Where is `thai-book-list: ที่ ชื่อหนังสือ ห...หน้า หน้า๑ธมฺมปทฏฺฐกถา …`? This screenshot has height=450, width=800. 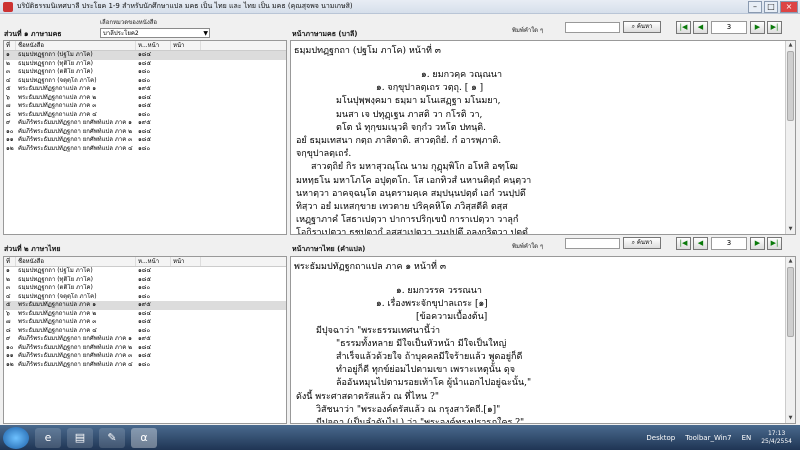
thai-book-list: ที่ ชื่อหนังสือ ห...หน้า หน้า๑ธมฺมปทฏฺฐกถา … is located at coordinates (145, 340).